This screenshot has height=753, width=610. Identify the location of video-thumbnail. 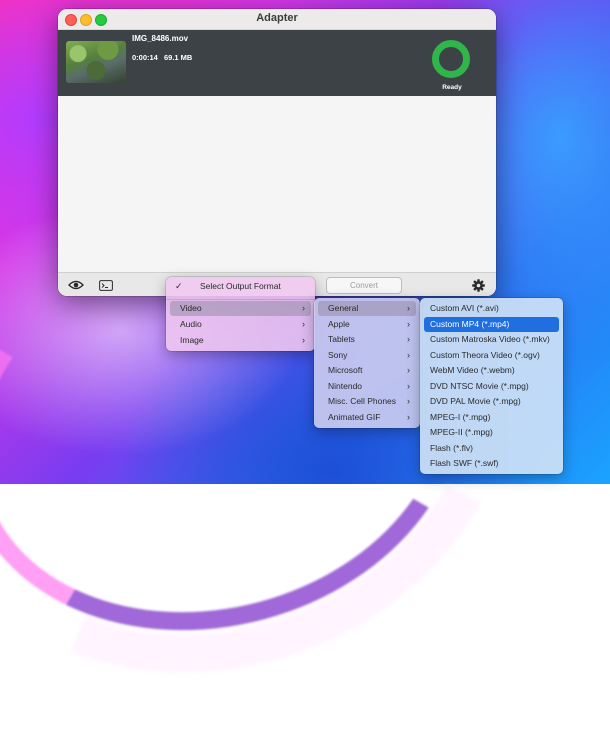
(96, 62).